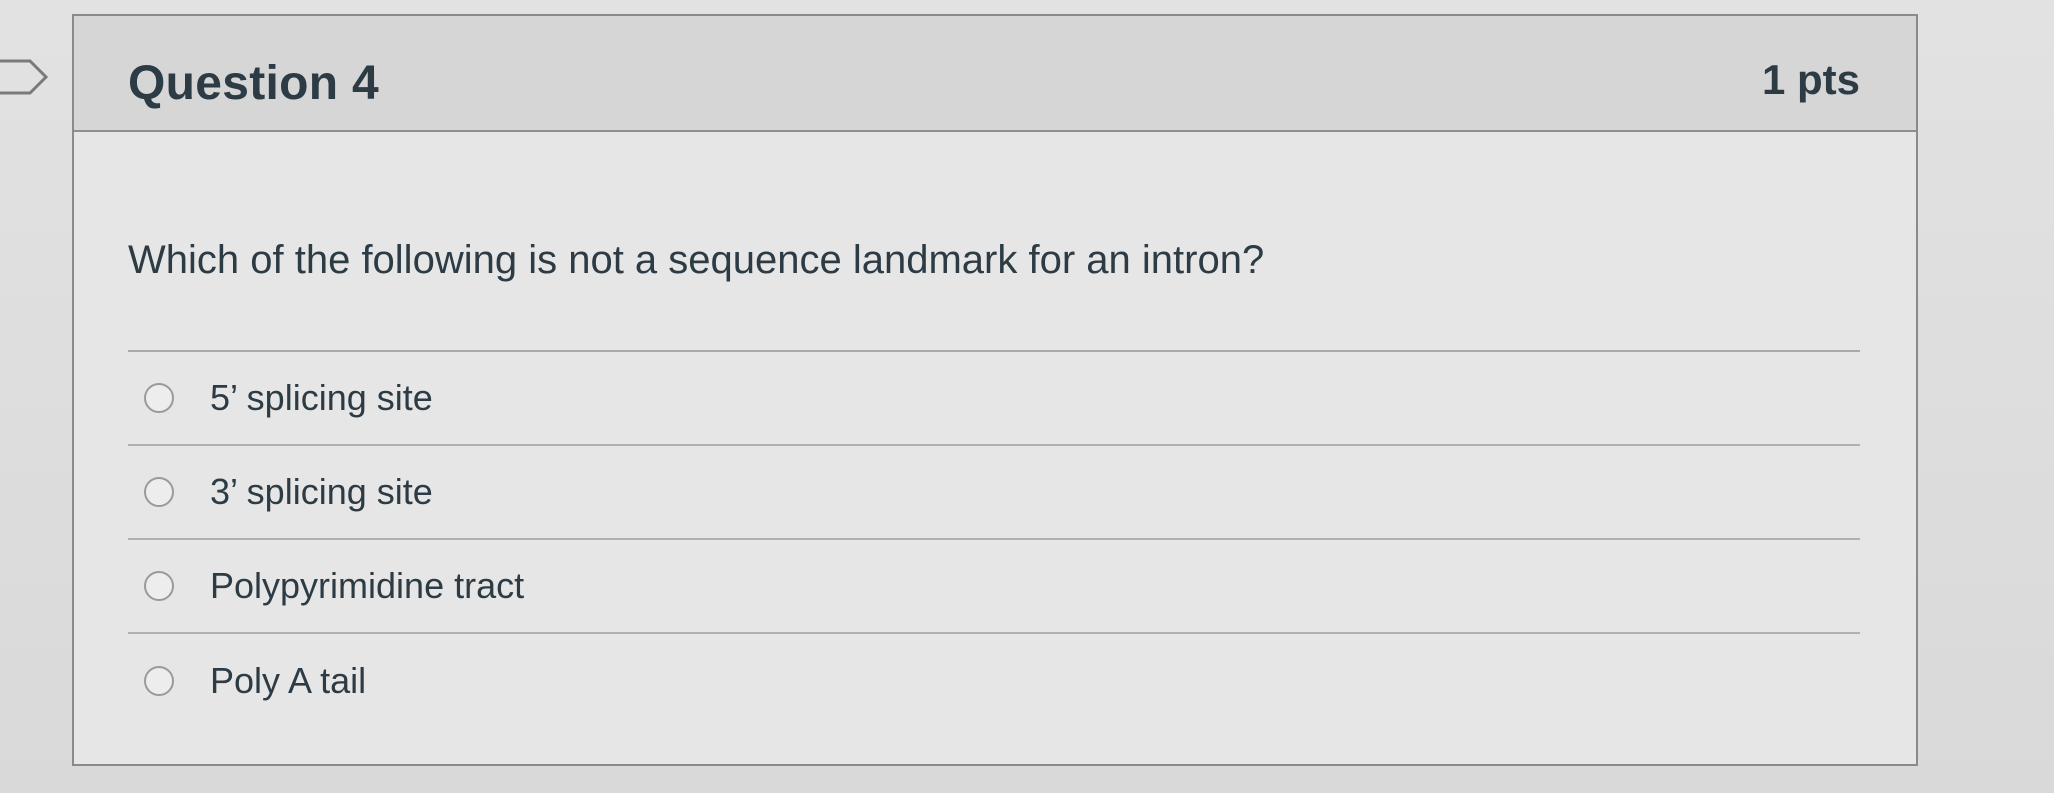 The image size is (2054, 793). I want to click on answer-label: 3’ splicing site, so click(321, 492).